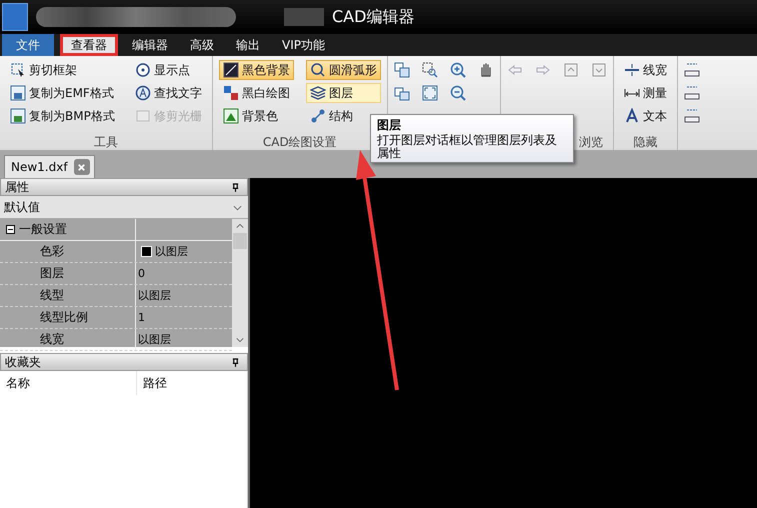 This screenshot has width=757, height=508. I want to click on panel-title: 属性, so click(17, 187).